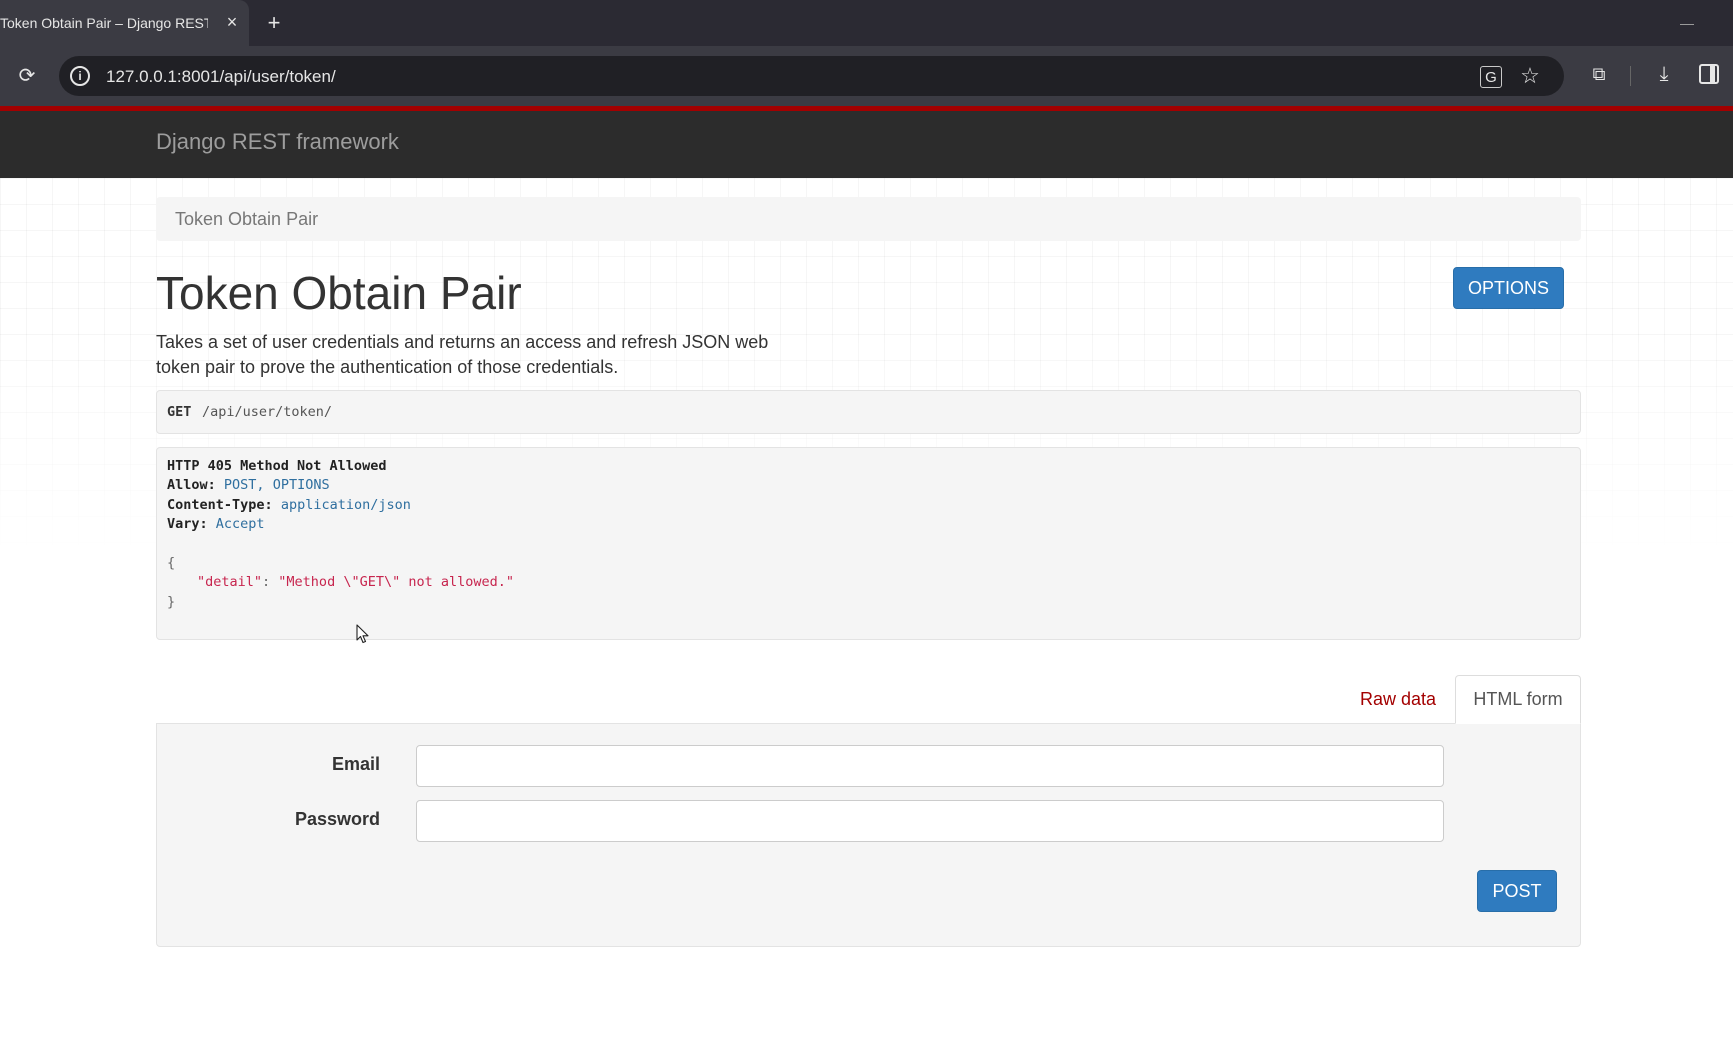 This screenshot has height=1052, width=1733. What do you see at coordinates (868, 219) in the screenshot?
I see `breadcrumb: Token Obtain Pair` at bounding box center [868, 219].